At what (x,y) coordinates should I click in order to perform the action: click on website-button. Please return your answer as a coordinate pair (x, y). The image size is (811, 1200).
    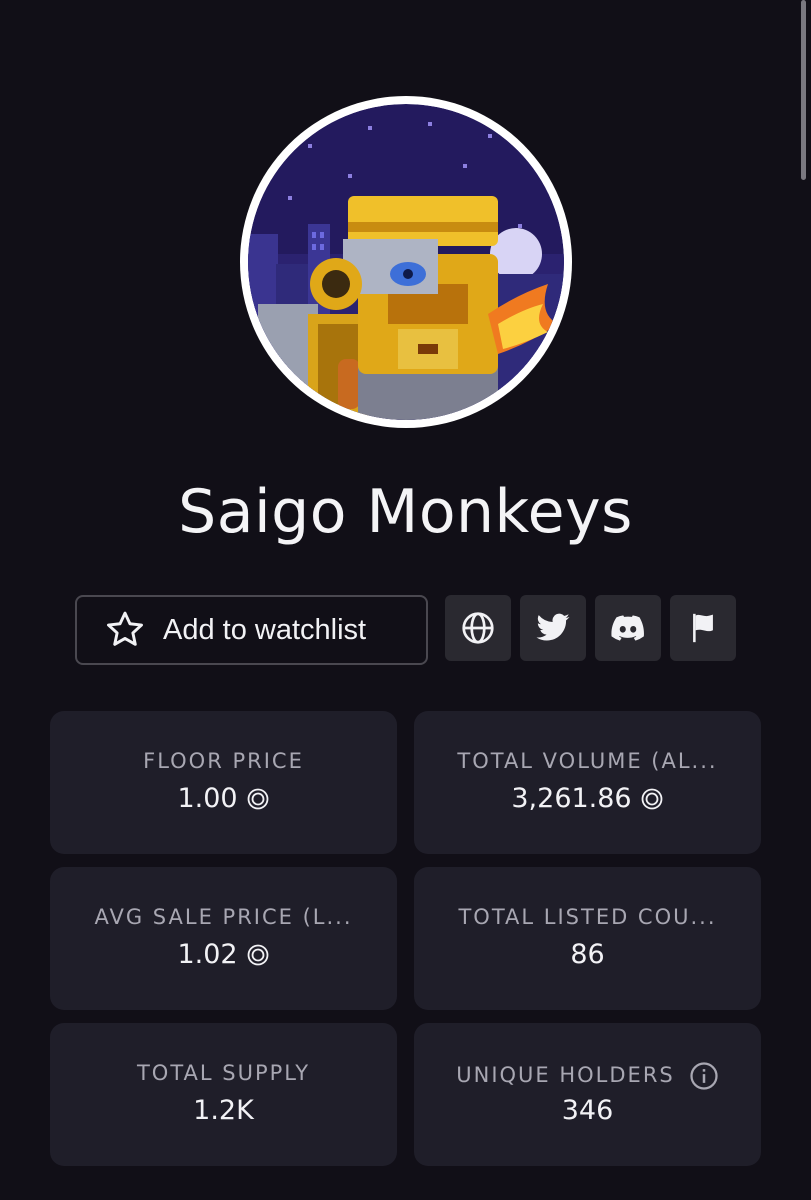
    Looking at the image, I should click on (478, 628).